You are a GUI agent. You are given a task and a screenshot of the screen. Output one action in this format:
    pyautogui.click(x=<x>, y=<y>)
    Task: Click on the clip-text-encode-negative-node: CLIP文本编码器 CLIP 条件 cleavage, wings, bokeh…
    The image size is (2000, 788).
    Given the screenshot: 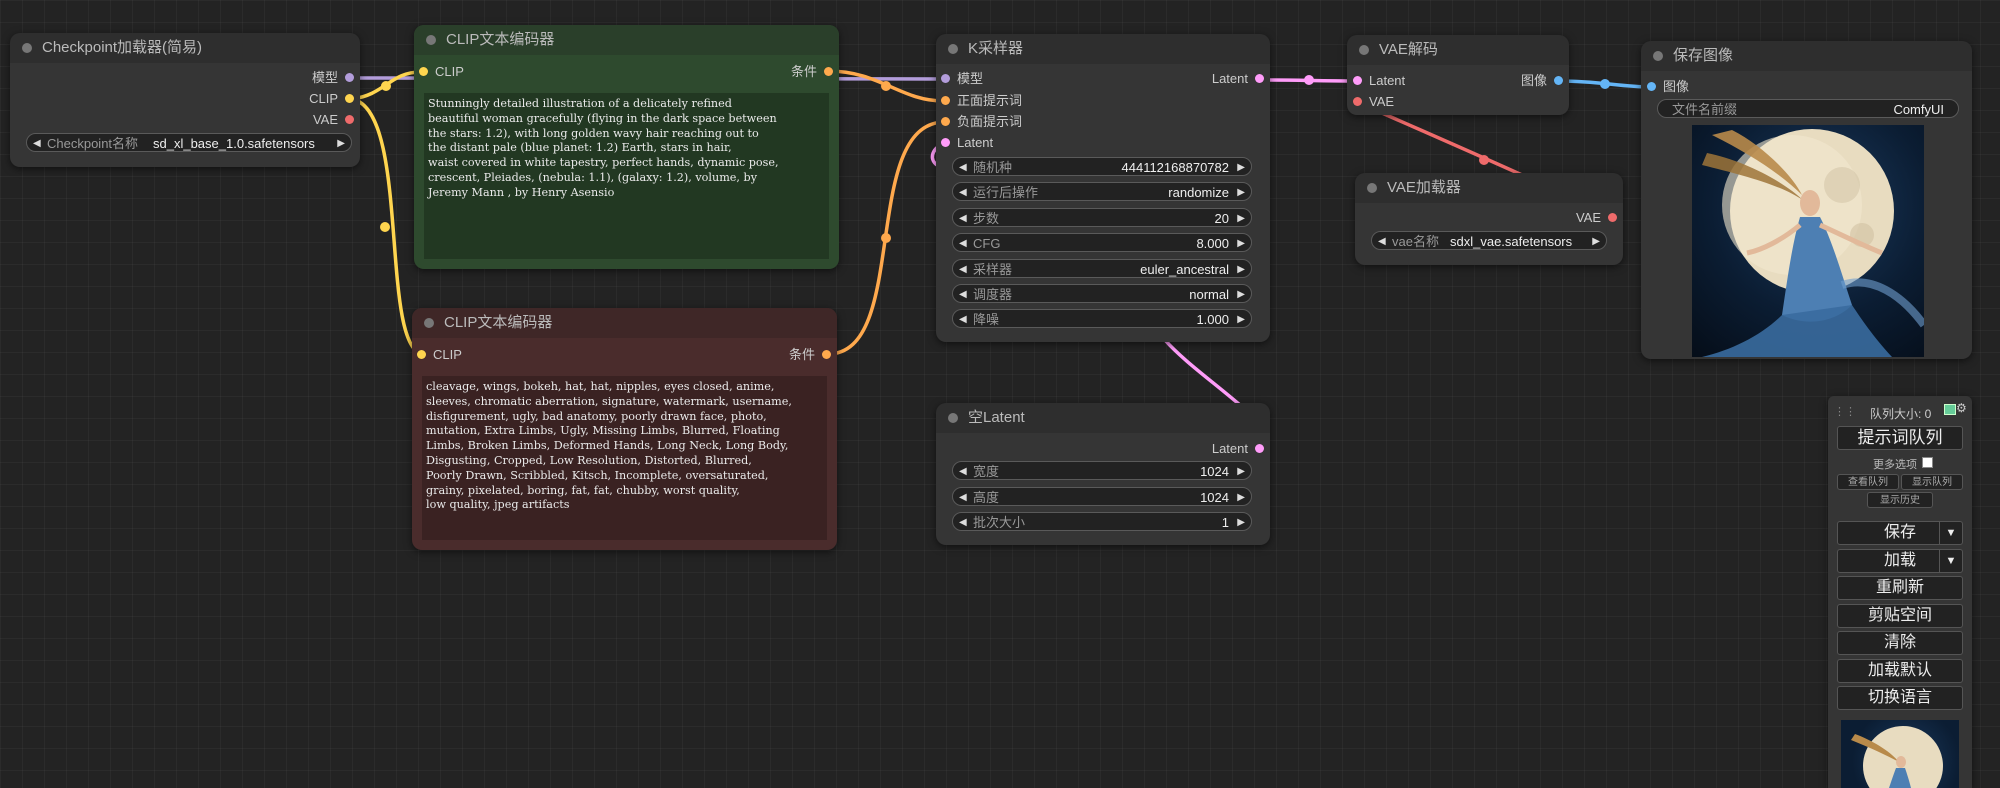 What is the action you would take?
    pyautogui.click(x=624, y=429)
    